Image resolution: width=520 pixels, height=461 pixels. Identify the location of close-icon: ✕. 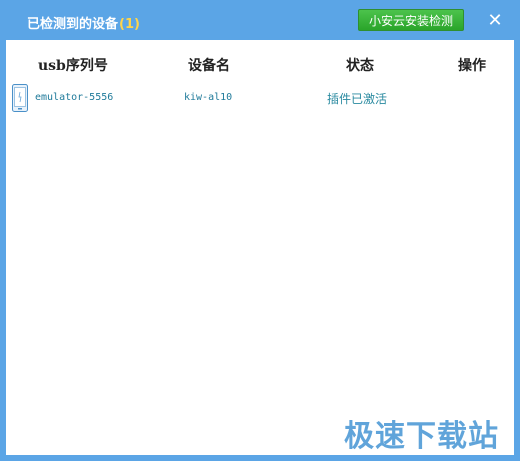
(495, 21).